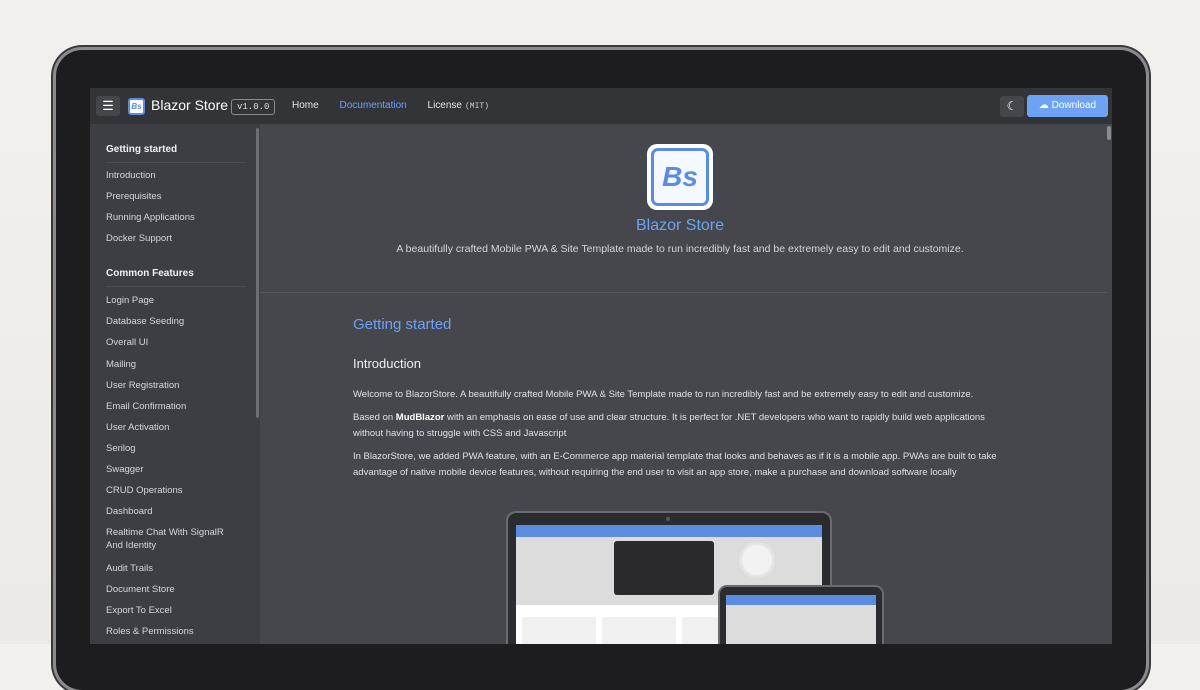 The image size is (1200, 690). I want to click on sidebar-section-common-features: Common Features, so click(150, 273).